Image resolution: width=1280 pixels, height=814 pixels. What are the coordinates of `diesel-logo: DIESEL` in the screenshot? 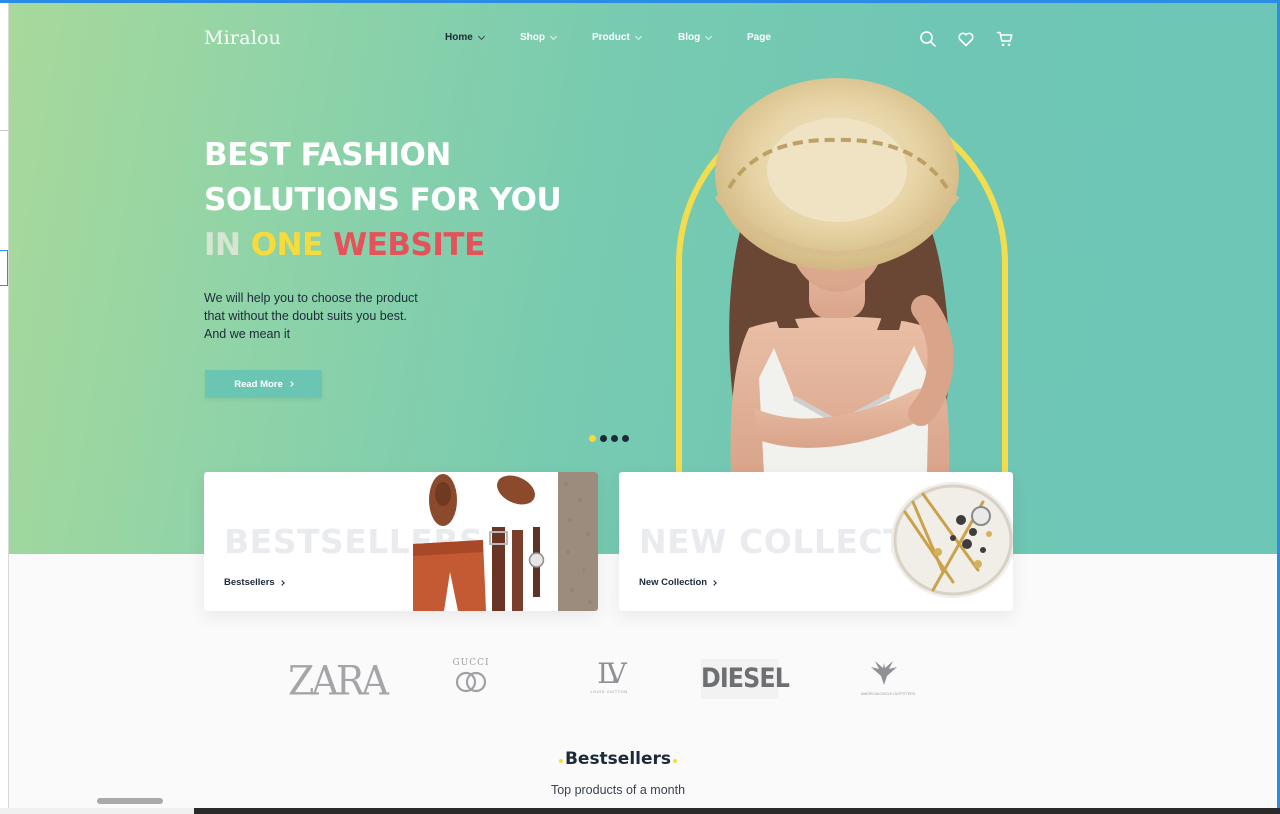 It's located at (745, 679).